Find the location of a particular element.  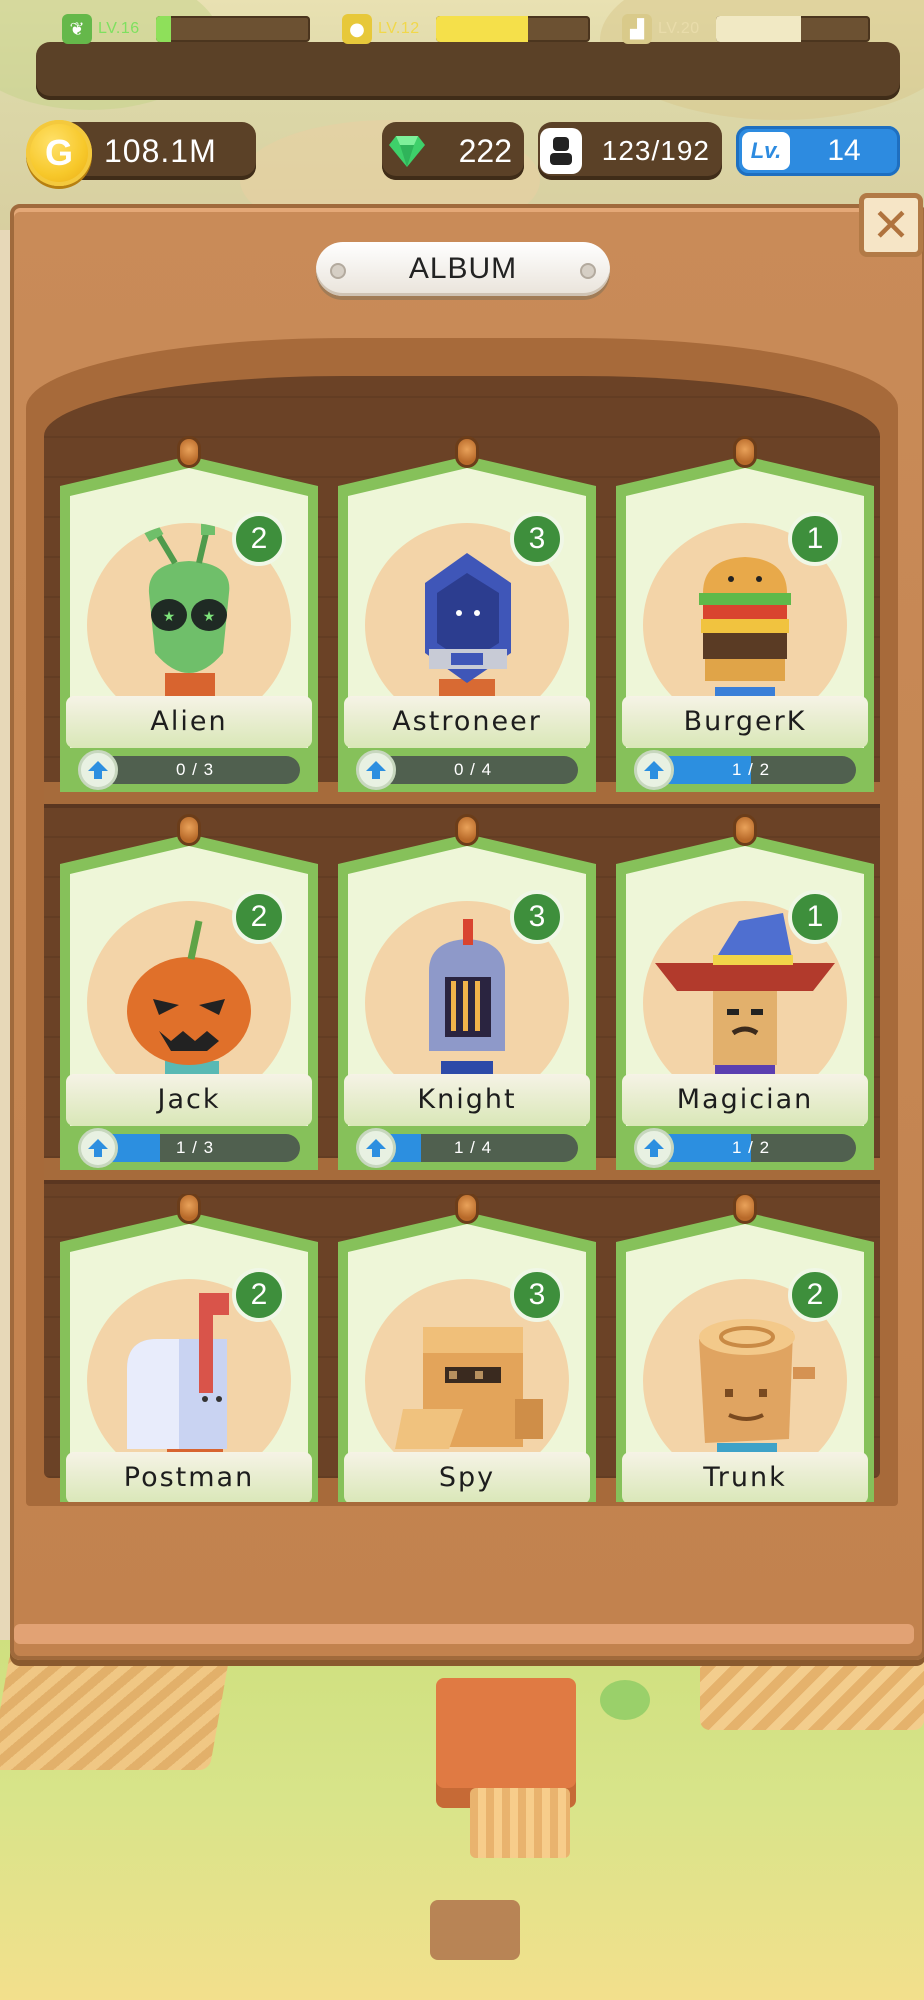

upgrade-progress-bar: 0 / 4 is located at coordinates (473, 770).